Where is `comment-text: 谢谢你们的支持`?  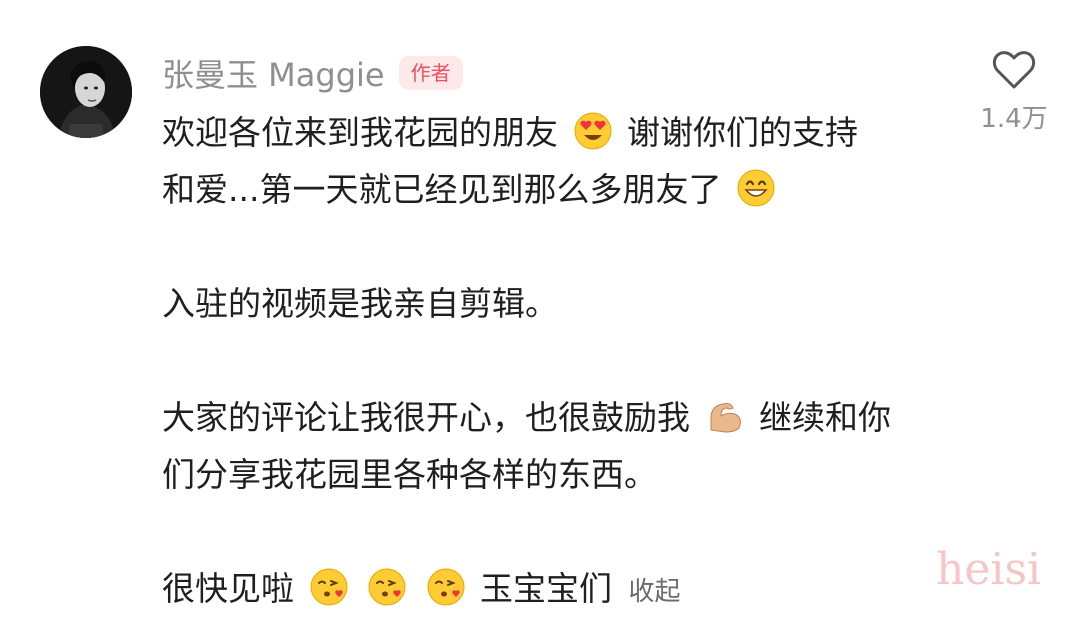
comment-text: 谢谢你们的支持 is located at coordinates (742, 132).